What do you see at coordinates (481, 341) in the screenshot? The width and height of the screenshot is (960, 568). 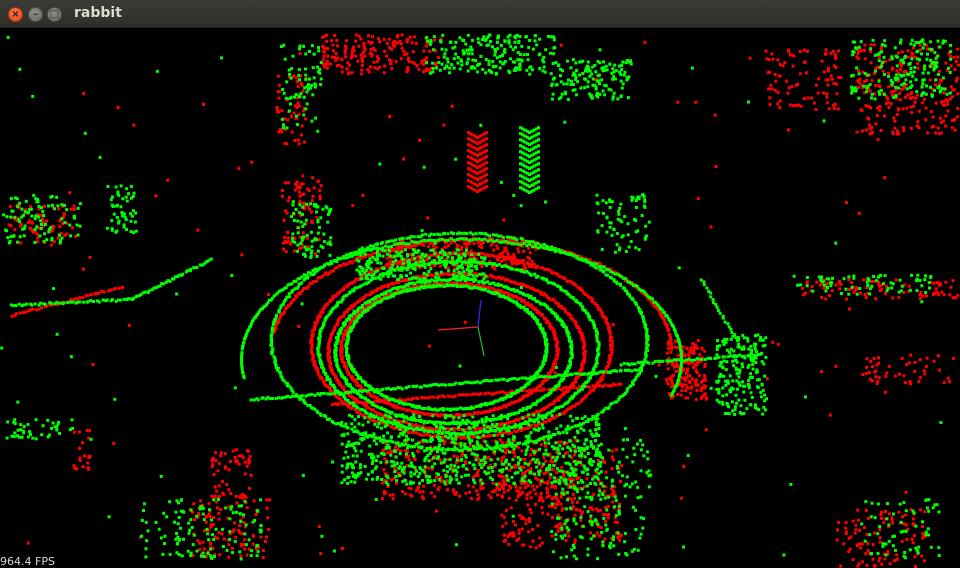 I see `y-axis-line` at bounding box center [481, 341].